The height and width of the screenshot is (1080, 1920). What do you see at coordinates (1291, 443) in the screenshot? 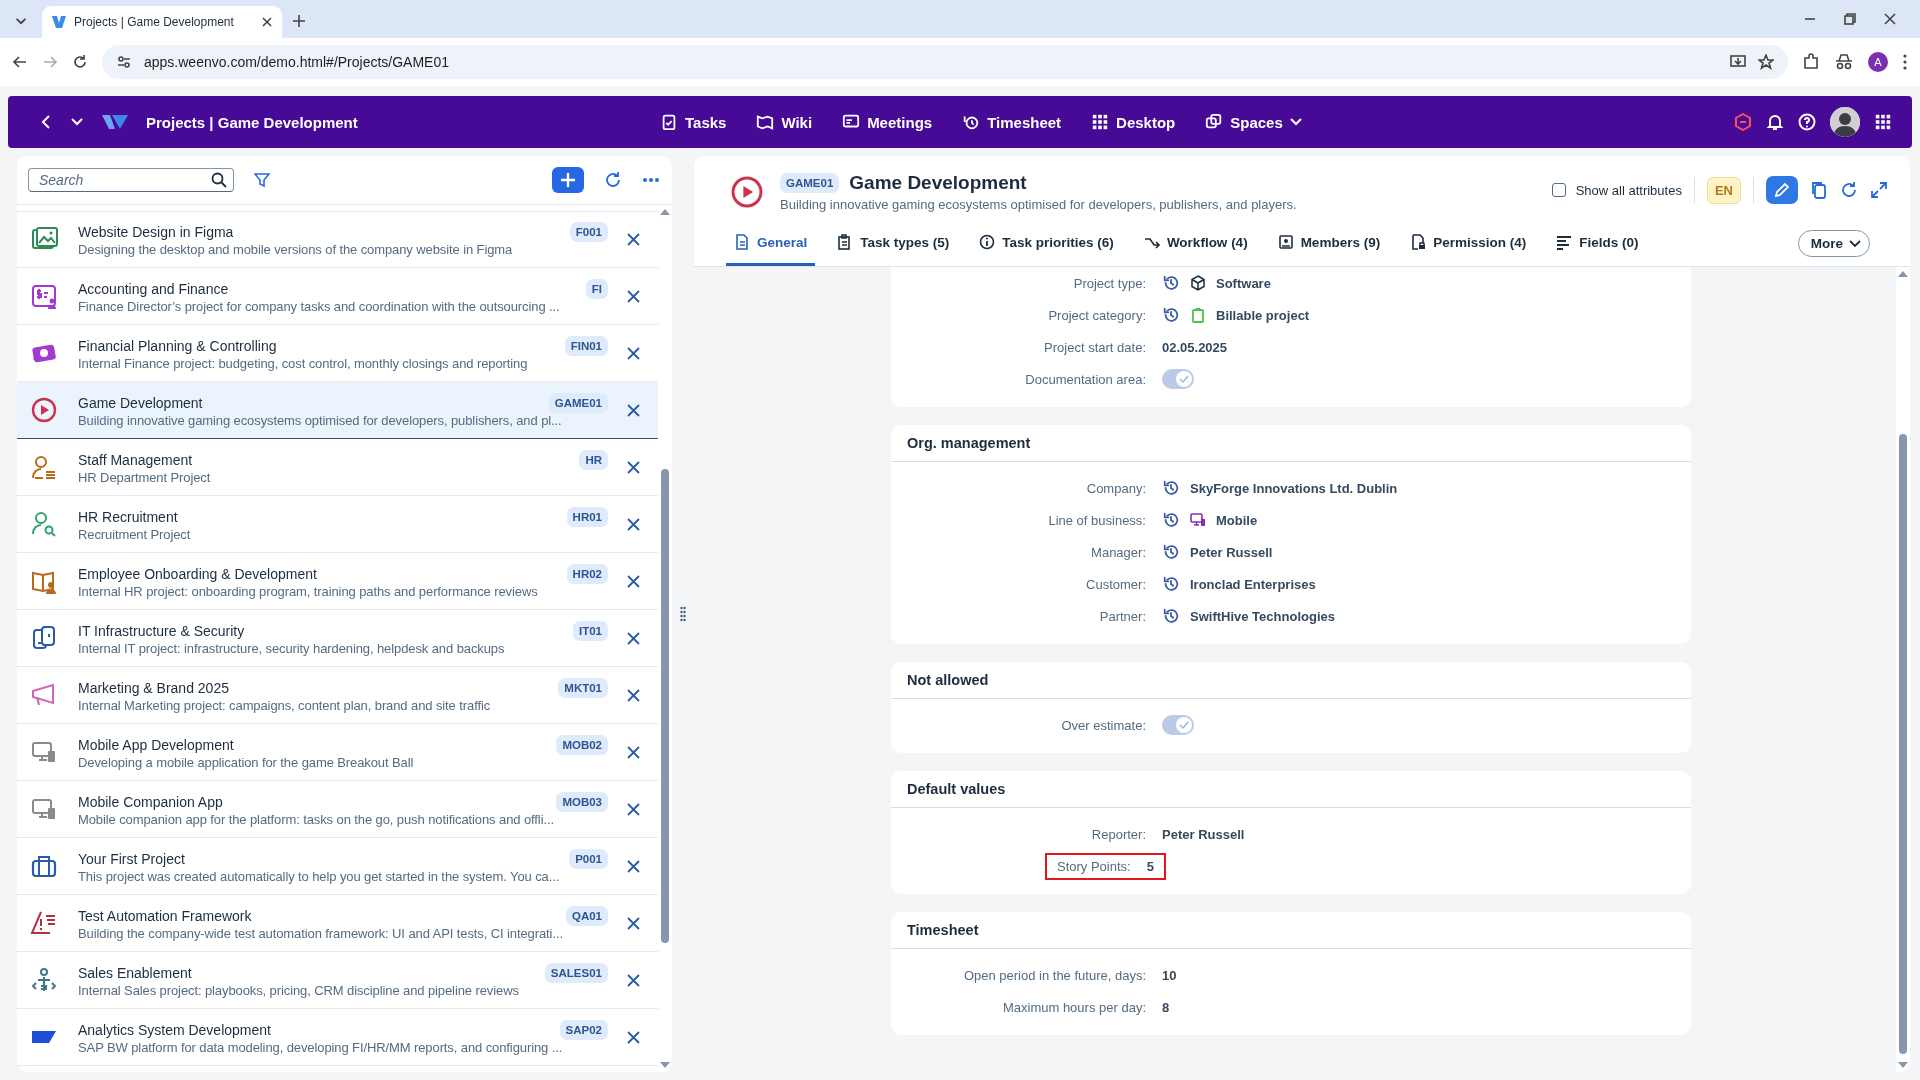
I see `section-title: Org. management` at bounding box center [1291, 443].